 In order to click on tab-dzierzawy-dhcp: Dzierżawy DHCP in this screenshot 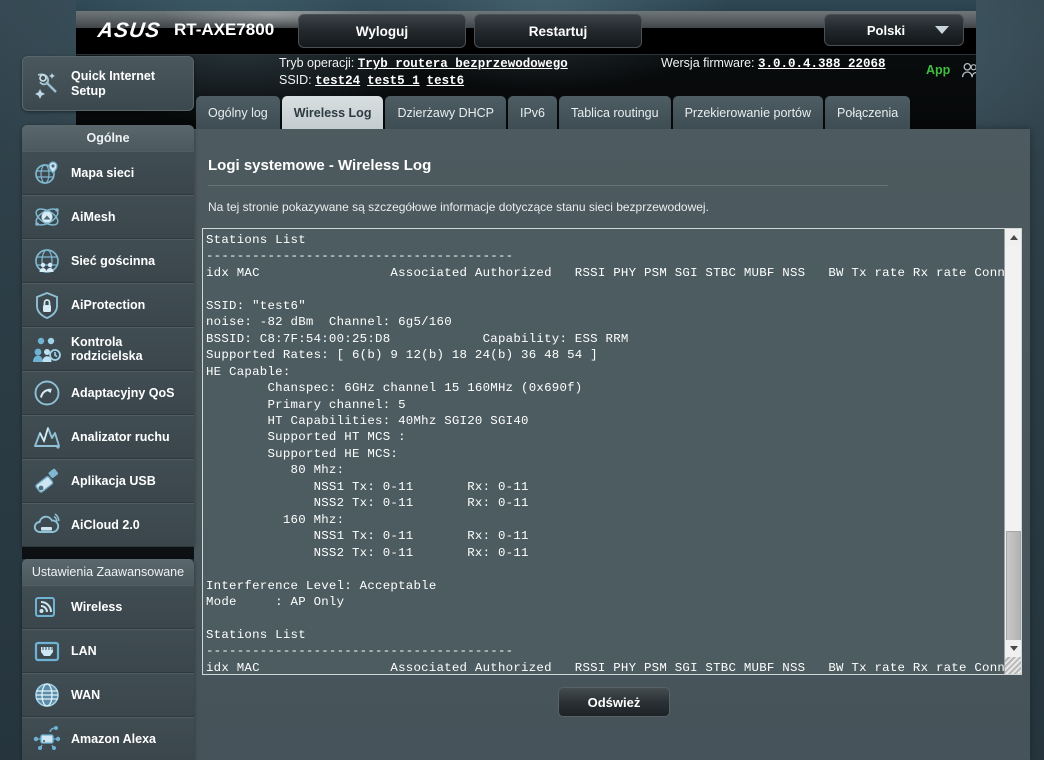, I will do `click(445, 112)`.